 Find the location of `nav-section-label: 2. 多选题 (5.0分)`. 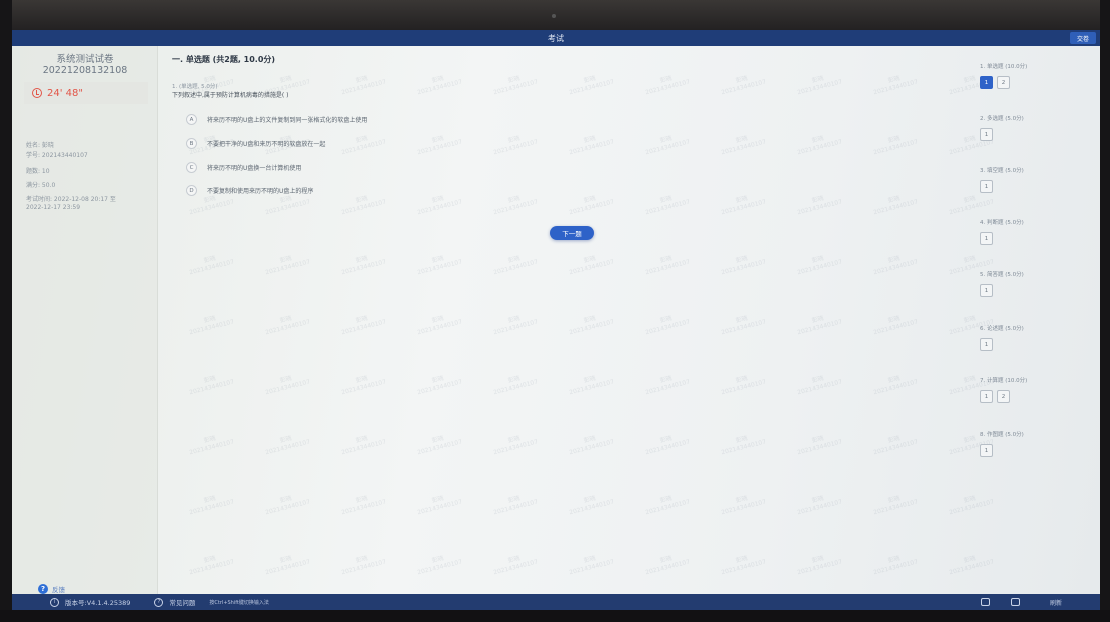

nav-section-label: 2. 多选题 (5.0分) is located at coordinates (1002, 119).